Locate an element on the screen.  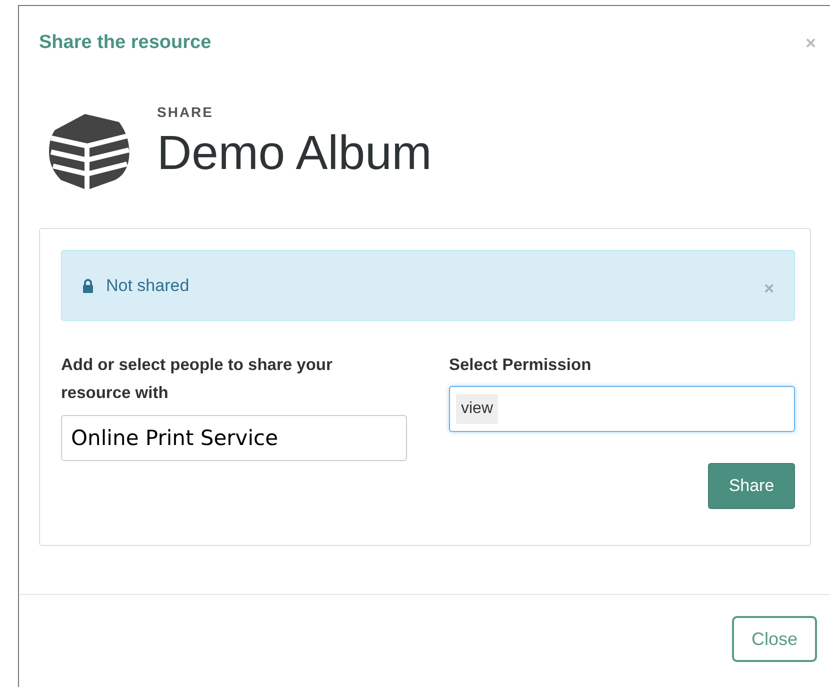
dialog-title: Share the resource is located at coordinates (125, 43).